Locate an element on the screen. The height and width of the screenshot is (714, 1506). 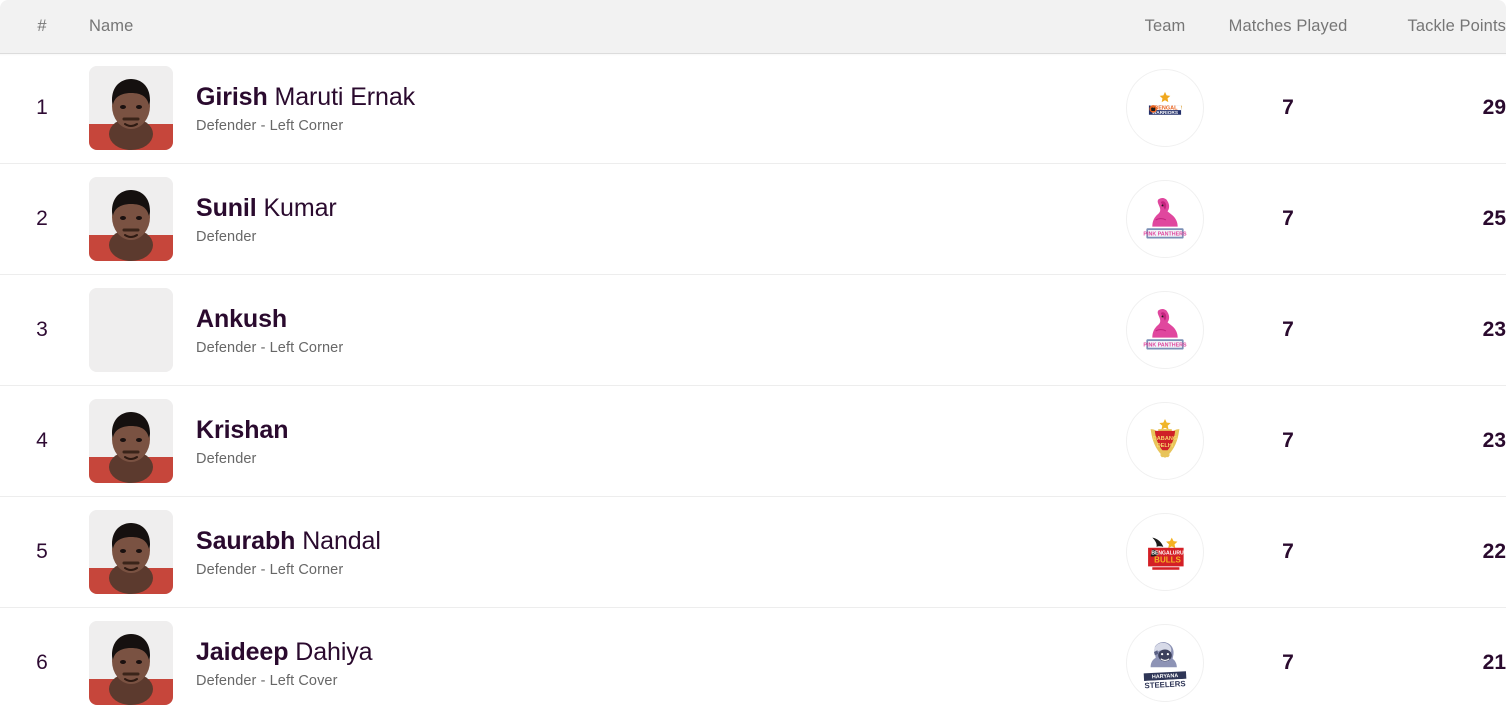
rank-value: 3 is located at coordinates (42, 329).